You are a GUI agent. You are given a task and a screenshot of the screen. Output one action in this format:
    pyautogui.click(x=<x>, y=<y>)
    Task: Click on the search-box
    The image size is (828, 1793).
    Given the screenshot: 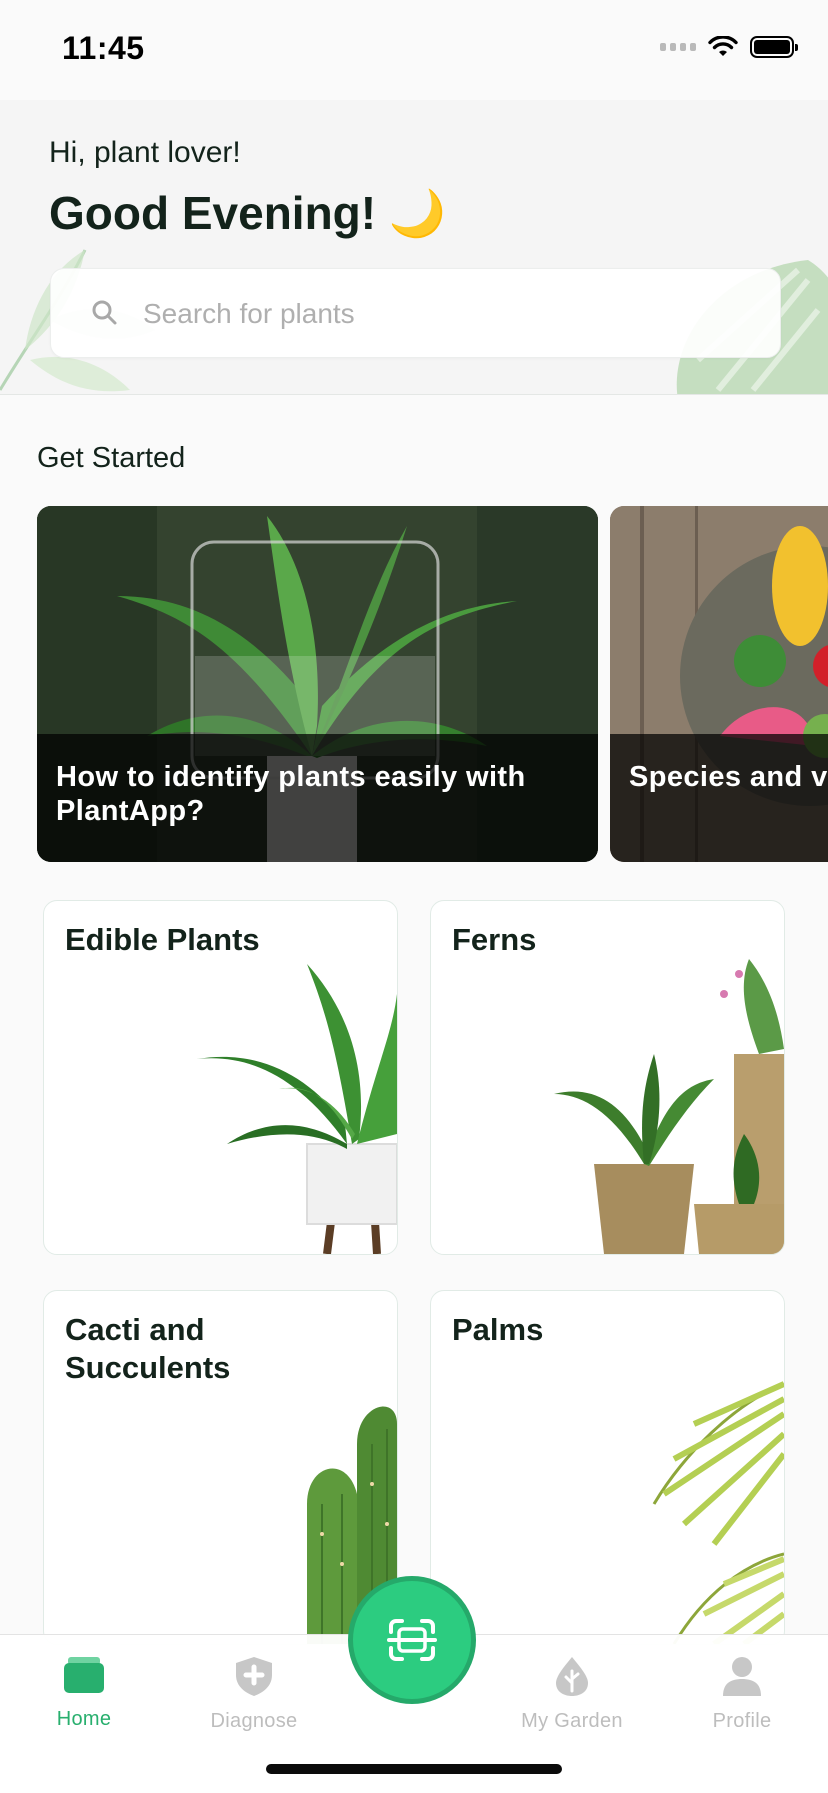 What is the action you would take?
    pyautogui.click(x=415, y=313)
    